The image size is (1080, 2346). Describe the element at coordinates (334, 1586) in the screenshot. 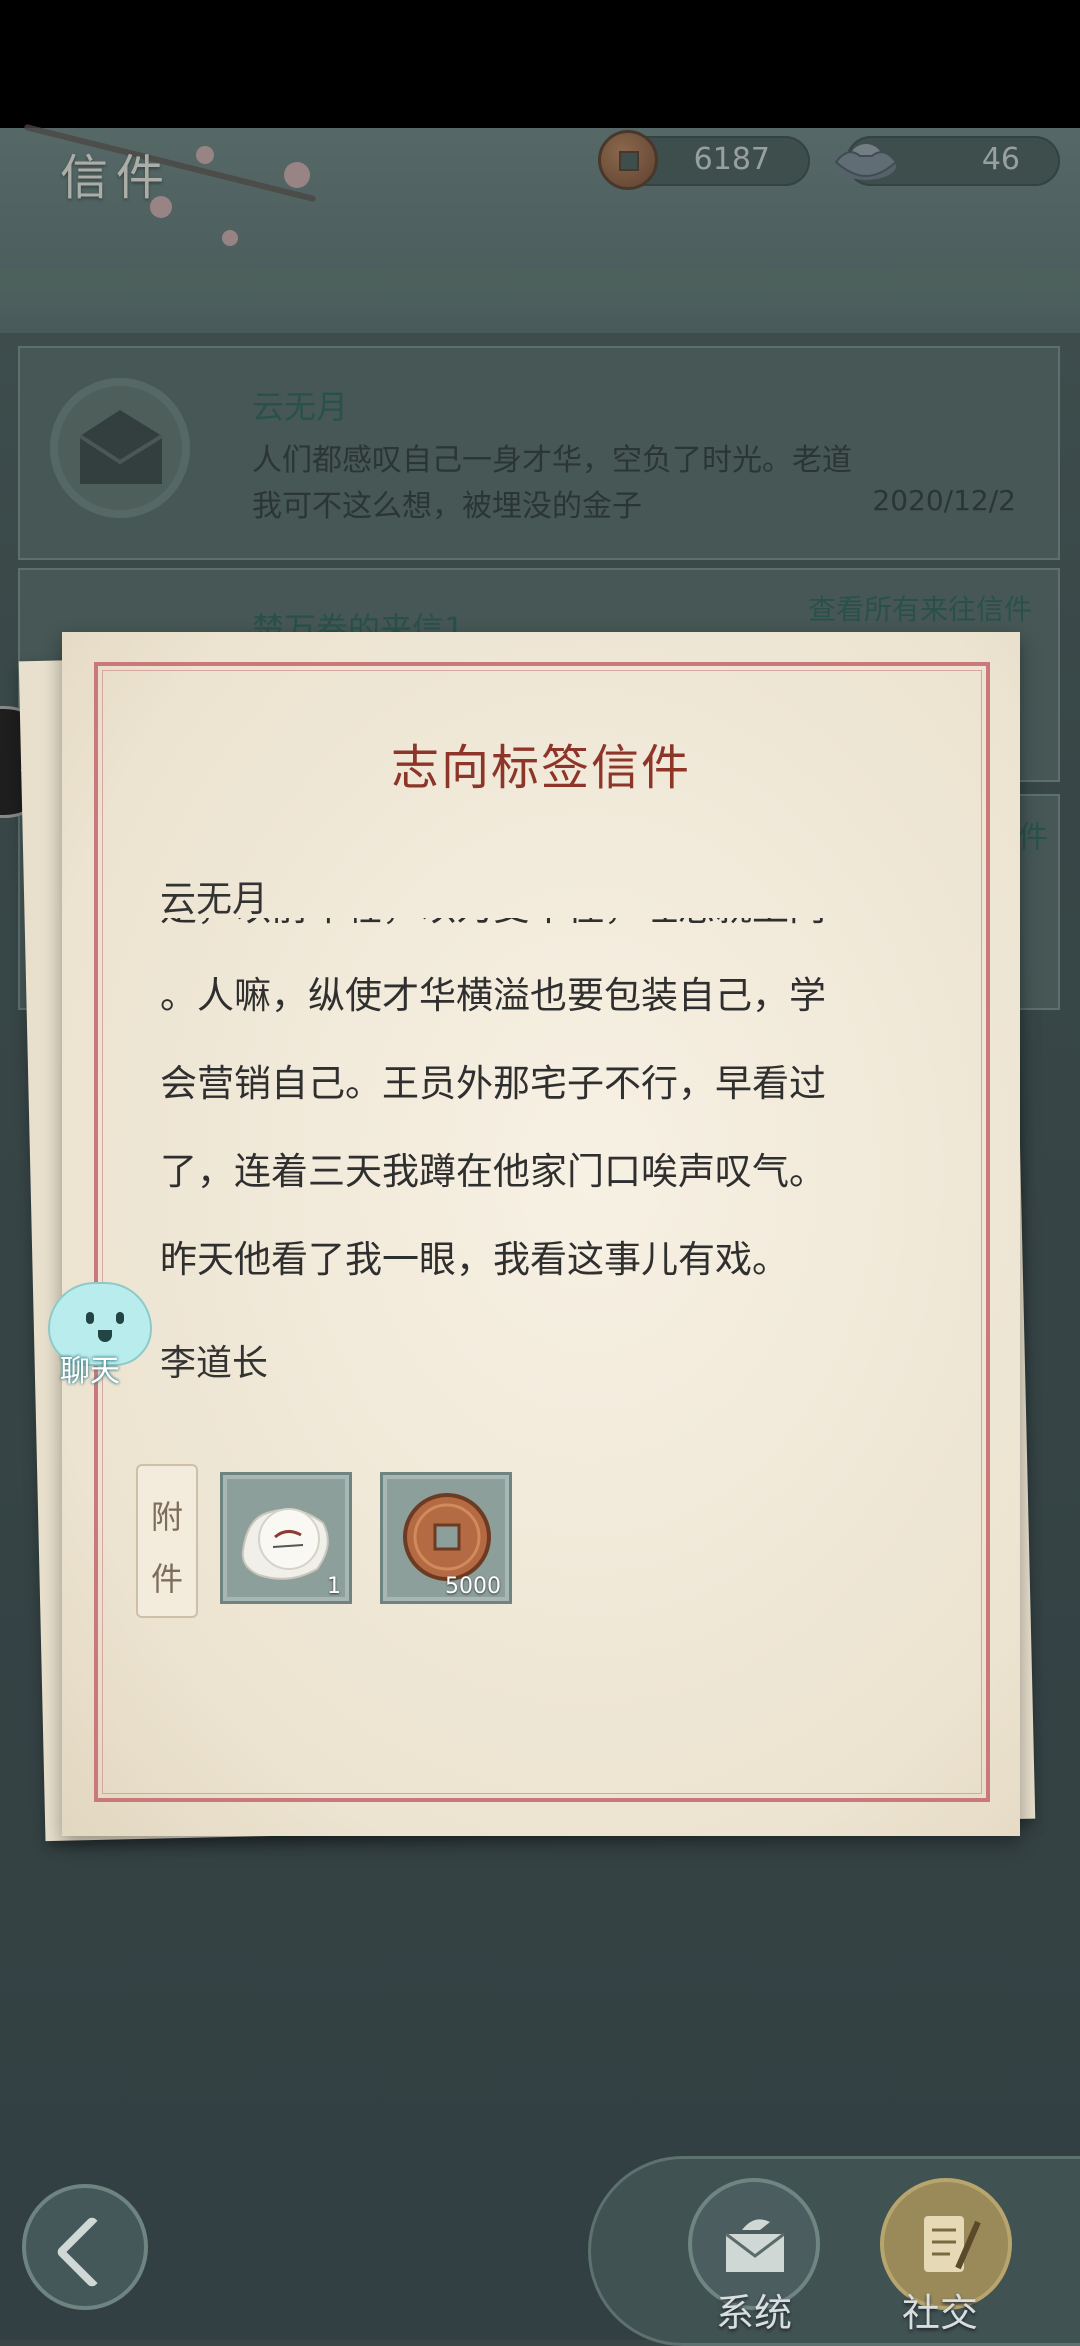

I see `attachment-count: 1` at that location.